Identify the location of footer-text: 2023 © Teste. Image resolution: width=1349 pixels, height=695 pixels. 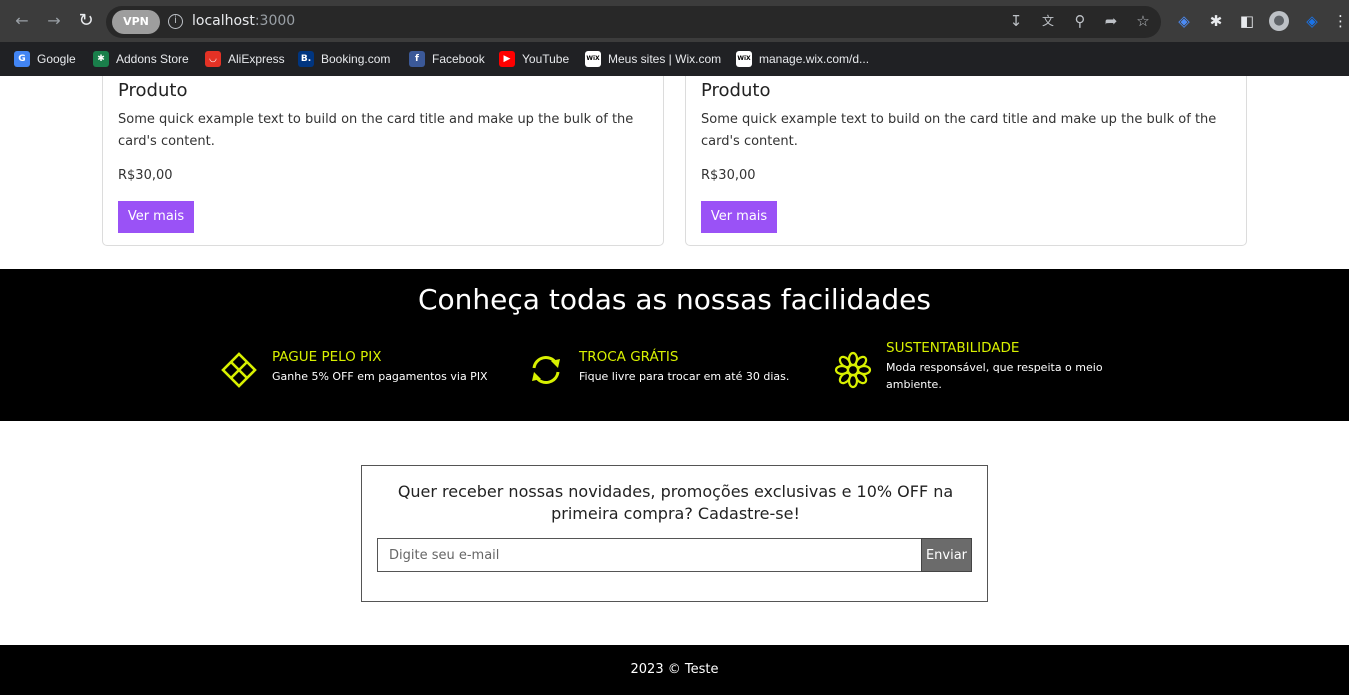
(674, 669).